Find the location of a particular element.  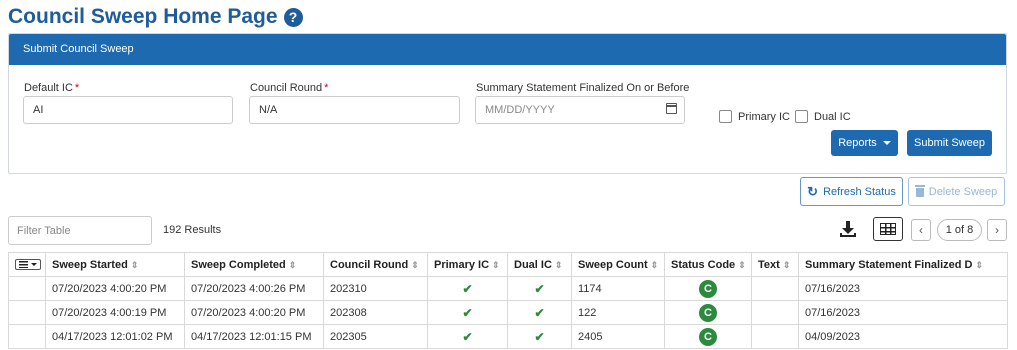

refresh-status-button: ↻ Refresh Status is located at coordinates (851, 191).